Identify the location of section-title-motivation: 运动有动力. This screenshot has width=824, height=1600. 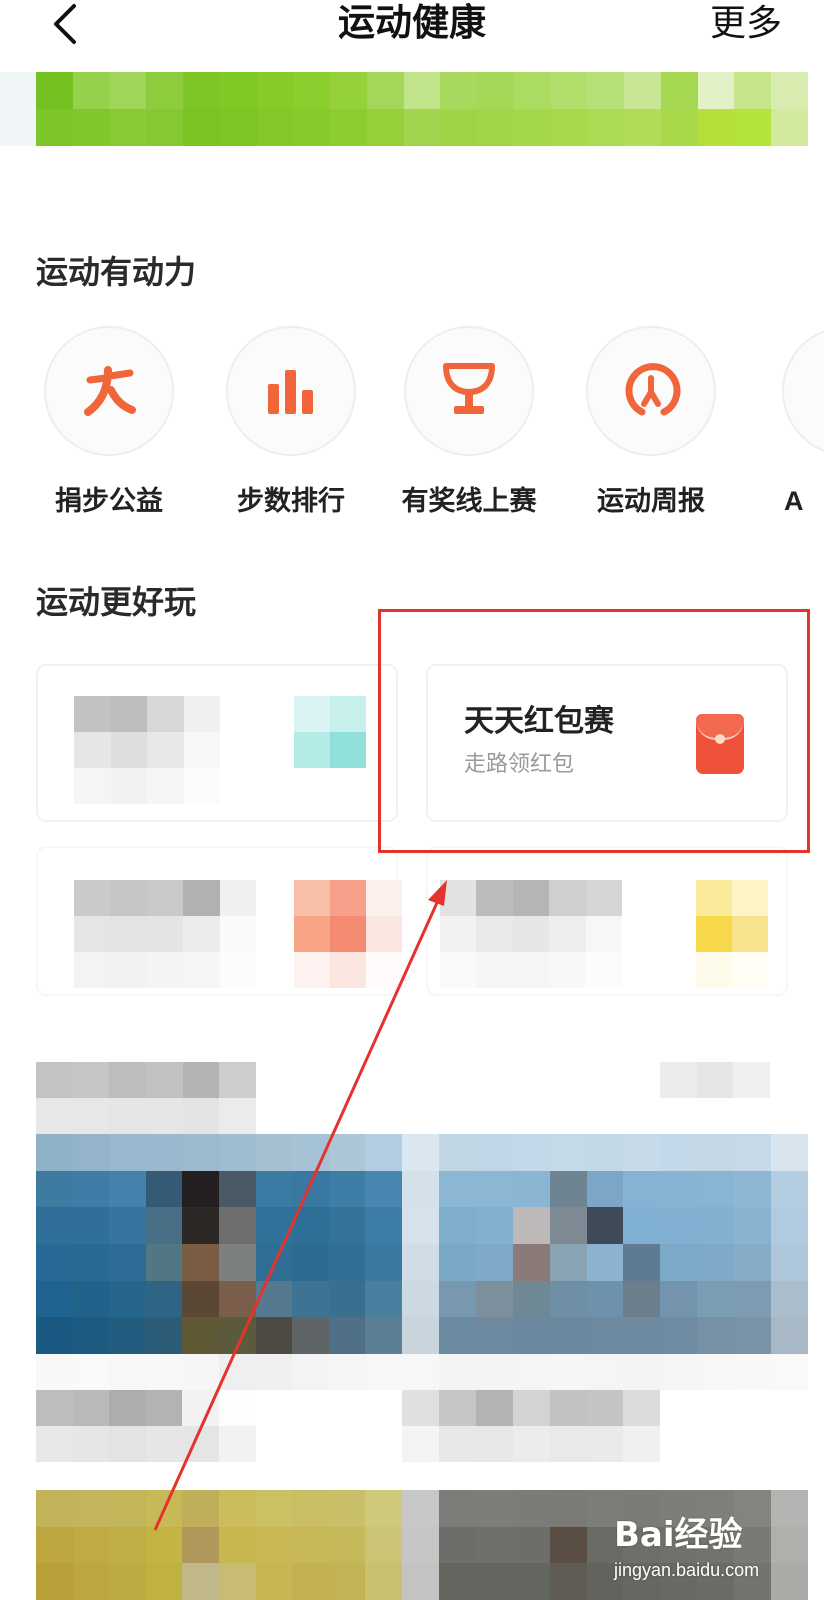
(116, 272).